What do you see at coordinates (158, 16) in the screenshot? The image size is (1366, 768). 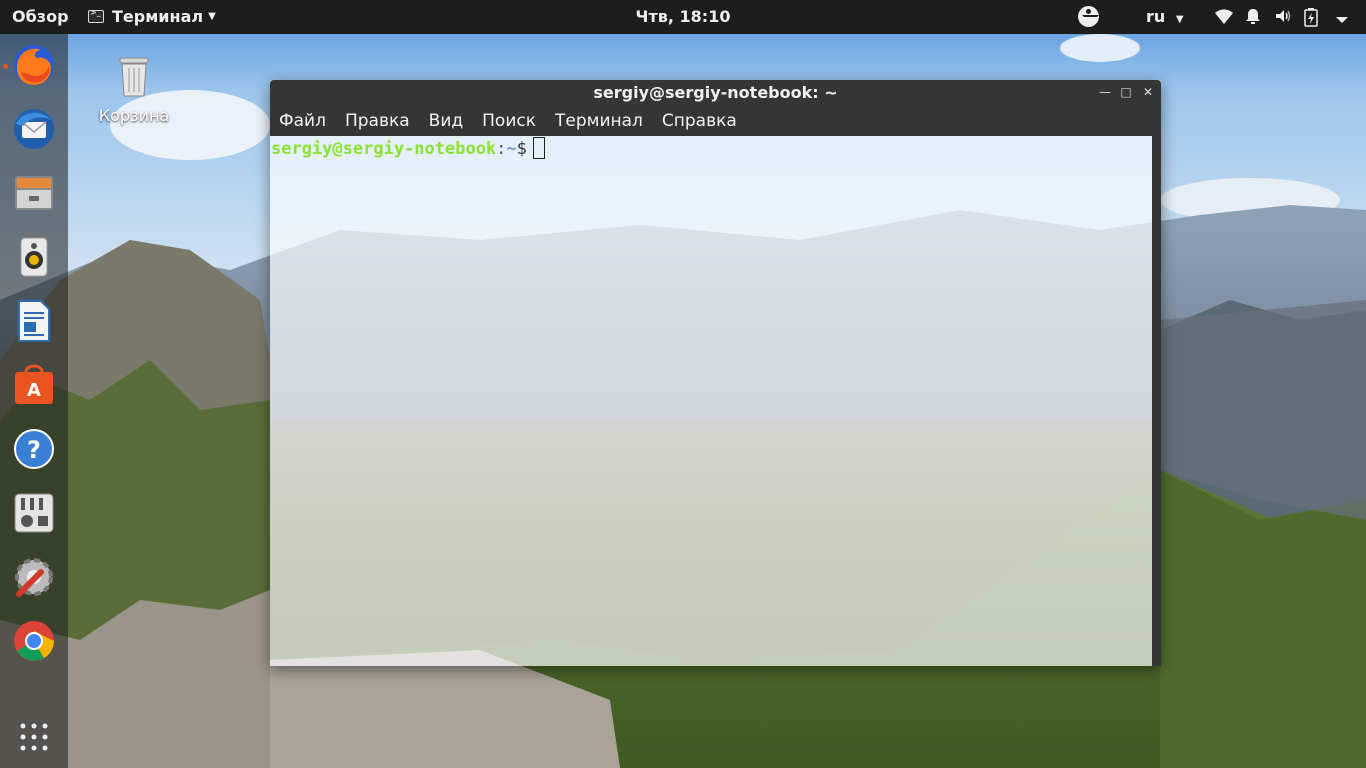 I see `app-menu-label: Терминал` at bounding box center [158, 16].